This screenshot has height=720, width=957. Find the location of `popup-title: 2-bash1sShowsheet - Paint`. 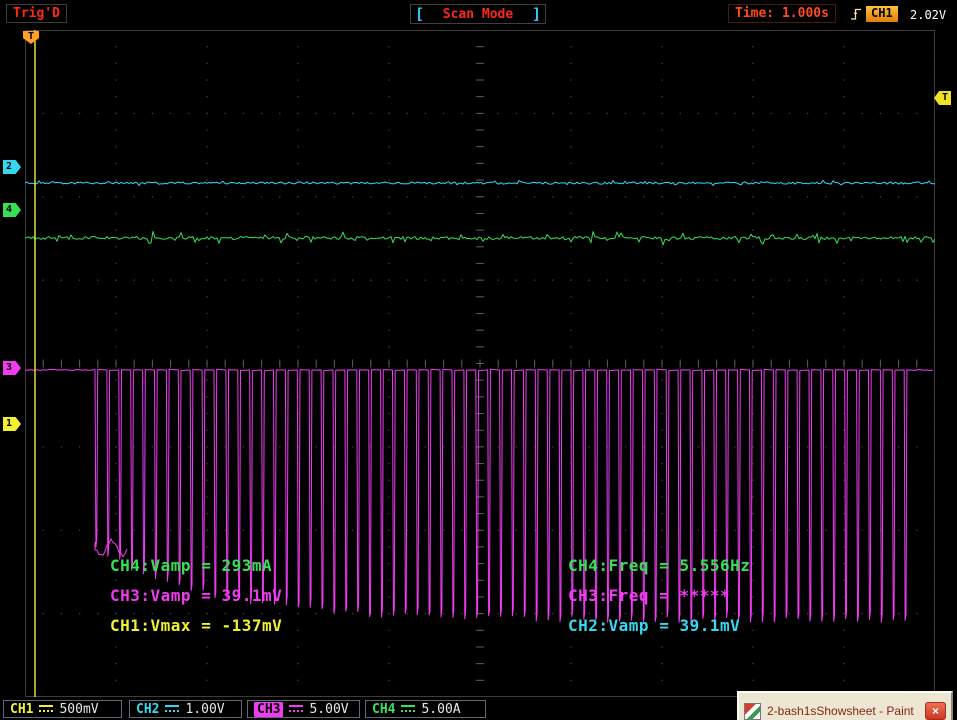

popup-title: 2-bash1sShowsheet - Paint is located at coordinates (840, 711).